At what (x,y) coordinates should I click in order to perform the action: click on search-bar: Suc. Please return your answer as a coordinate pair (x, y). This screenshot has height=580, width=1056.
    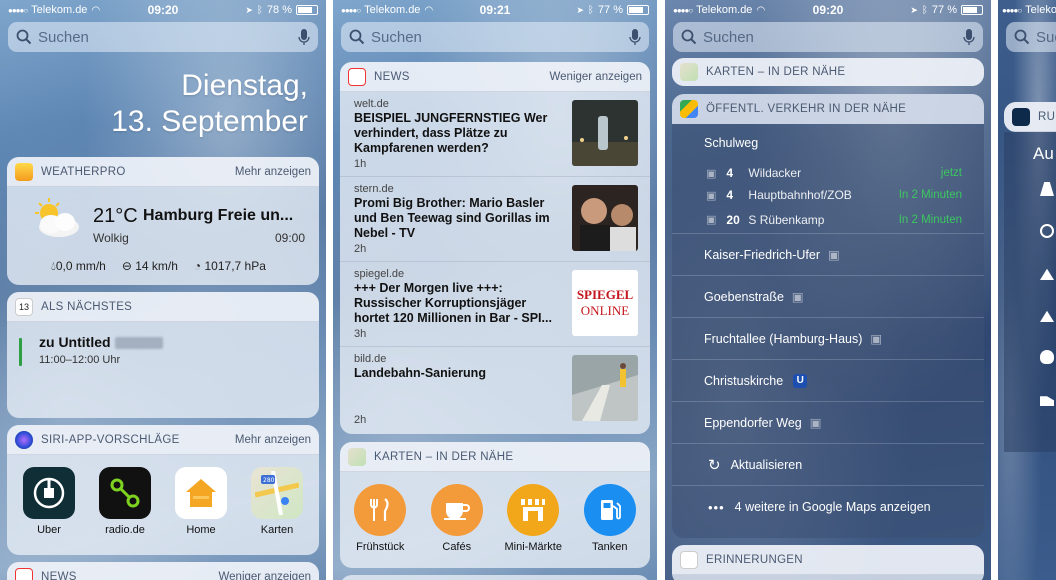
    Looking at the image, I should click on (1031, 37).